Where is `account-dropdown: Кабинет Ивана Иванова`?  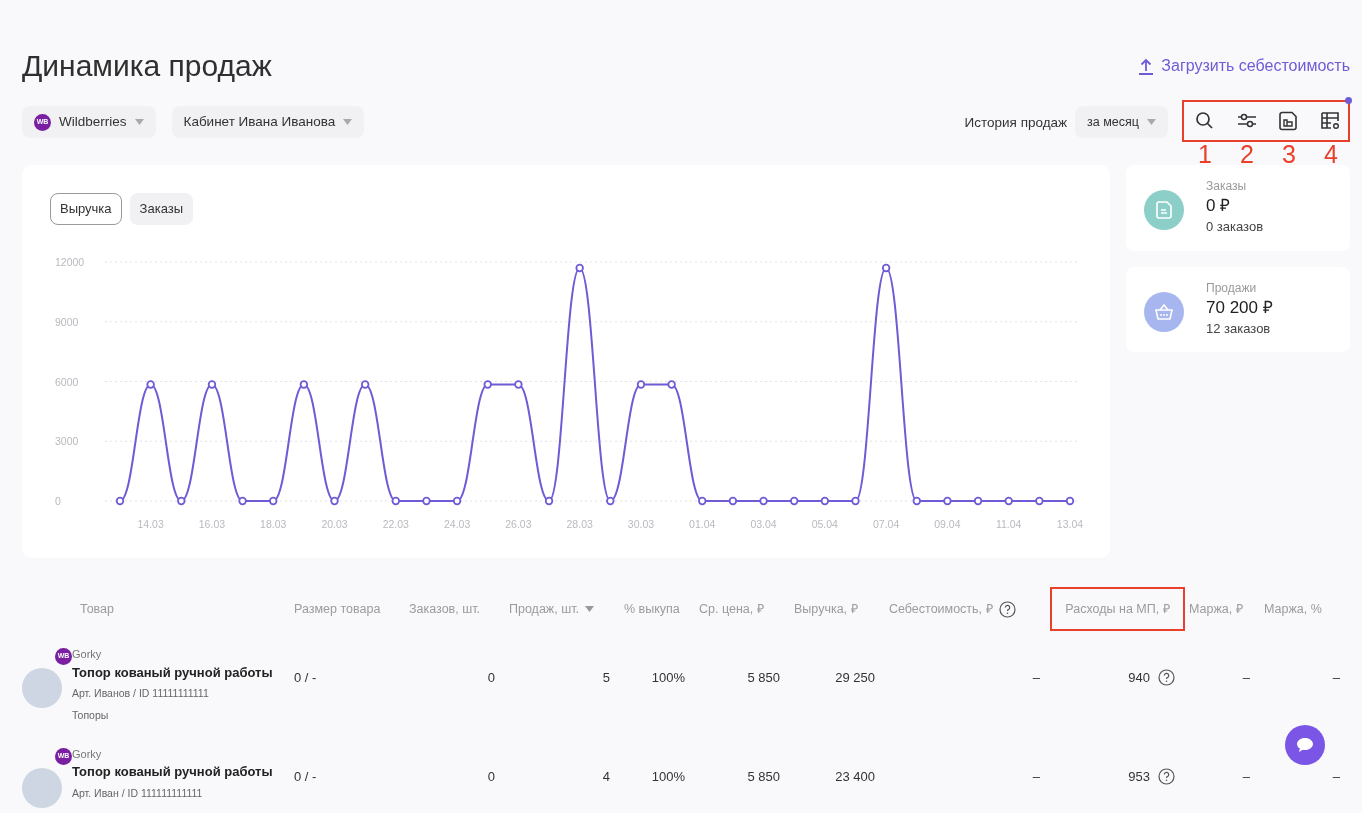
account-dropdown: Кабинет Ивана Иванова is located at coordinates (268, 122).